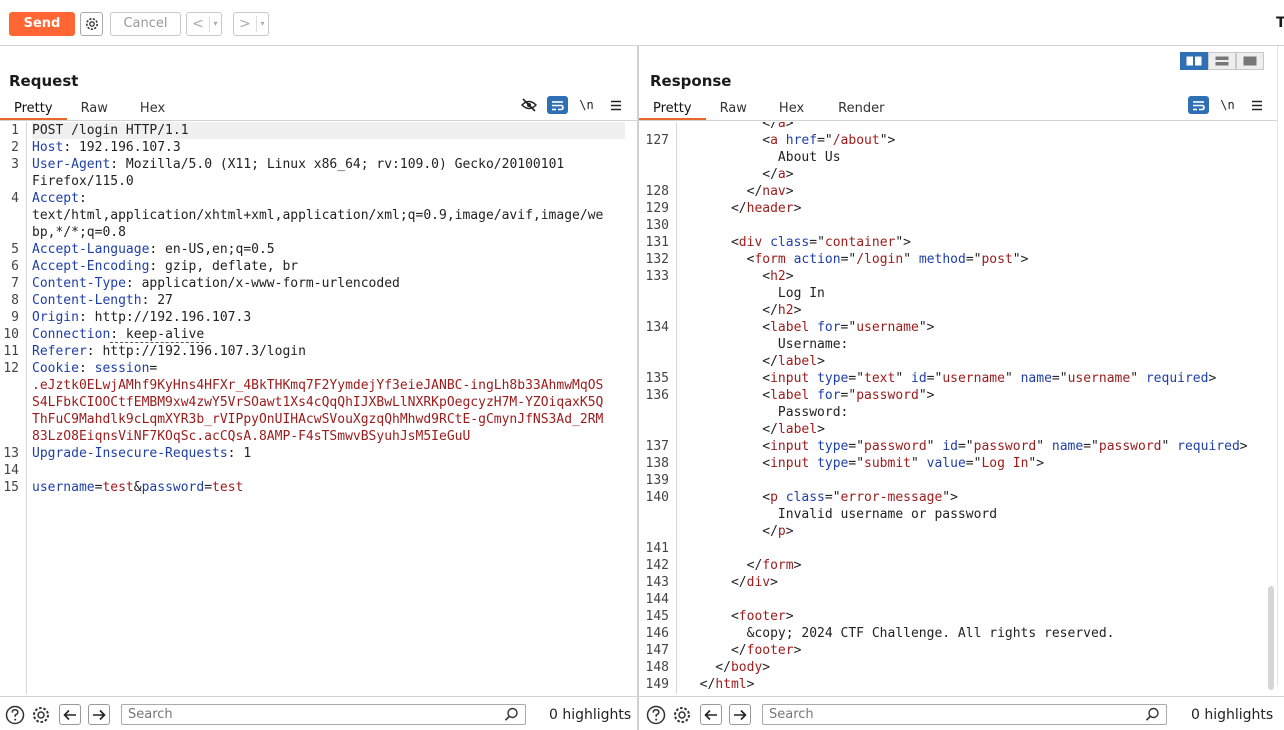  What do you see at coordinates (958, 120) in the screenshot?
I see `response-tab-divider` at bounding box center [958, 120].